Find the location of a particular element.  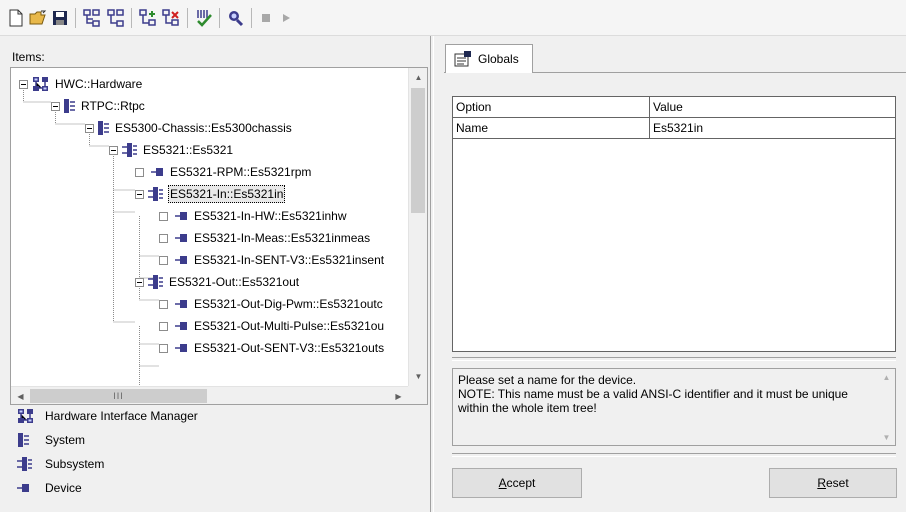

tree-vertical-scrollbar: ▲ ▼ is located at coordinates (417, 227).